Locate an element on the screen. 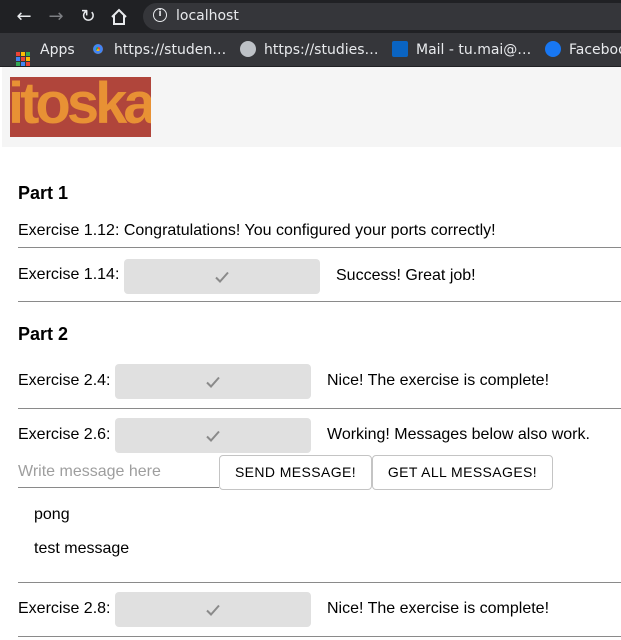  bookmark-label: Faceboo is located at coordinates (595, 50).